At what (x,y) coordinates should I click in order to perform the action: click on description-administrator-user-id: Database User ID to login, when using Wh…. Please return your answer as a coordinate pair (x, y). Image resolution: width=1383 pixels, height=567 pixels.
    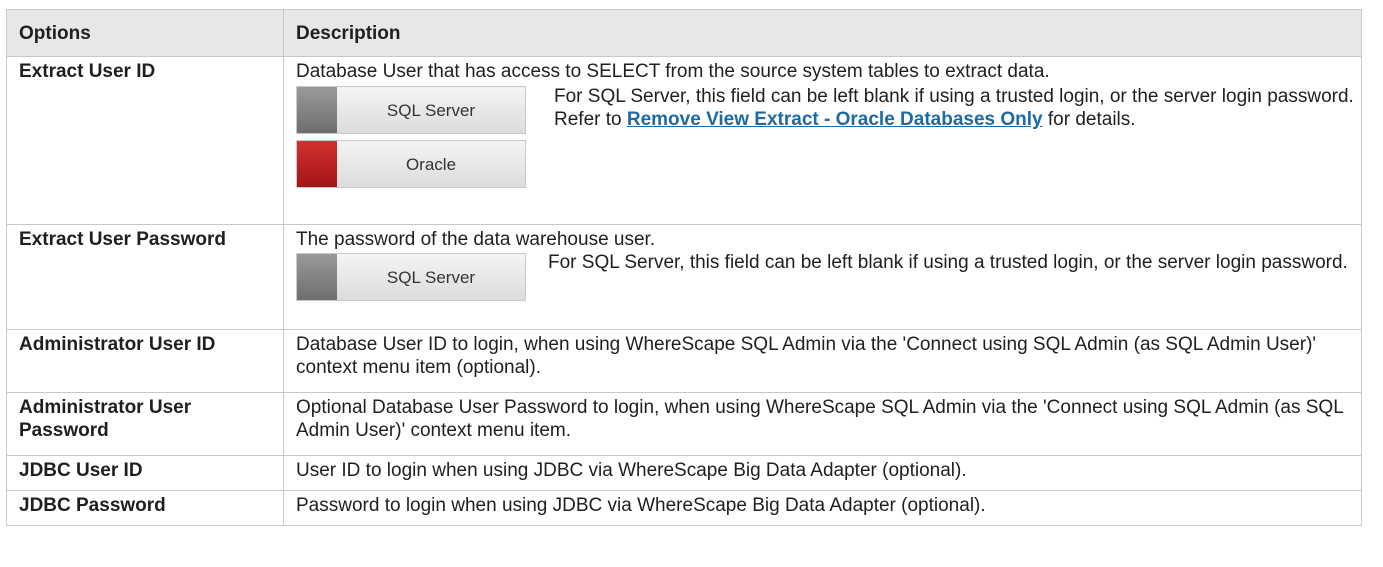
    Looking at the image, I should click on (822, 361).